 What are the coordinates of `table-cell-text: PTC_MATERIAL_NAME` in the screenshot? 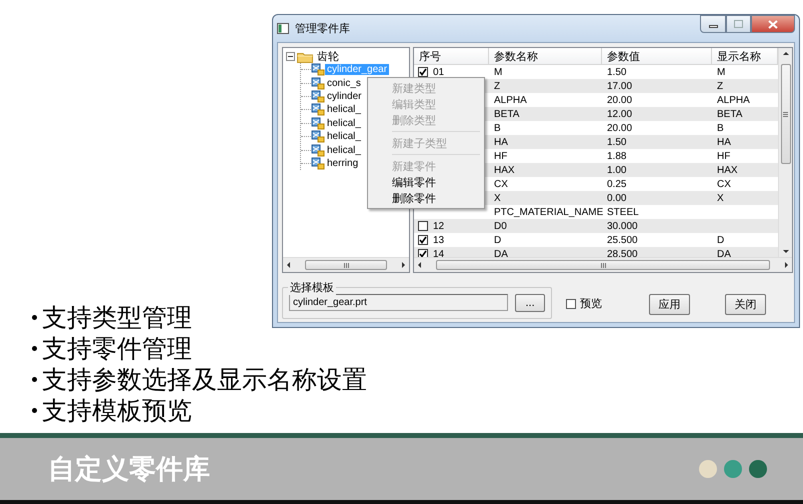 It's located at (547, 212).